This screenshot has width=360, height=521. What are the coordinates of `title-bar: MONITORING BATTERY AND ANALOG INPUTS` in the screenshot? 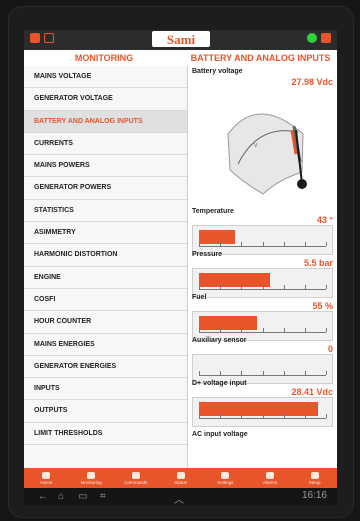 It's located at (180, 58).